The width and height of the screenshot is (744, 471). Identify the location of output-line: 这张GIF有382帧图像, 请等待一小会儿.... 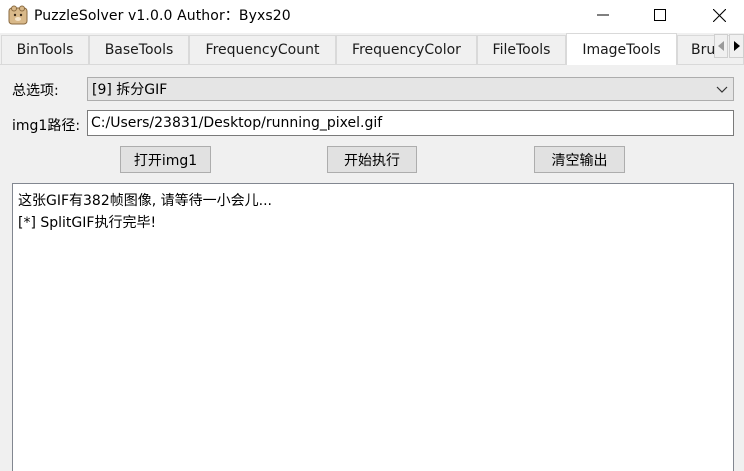
(145, 201).